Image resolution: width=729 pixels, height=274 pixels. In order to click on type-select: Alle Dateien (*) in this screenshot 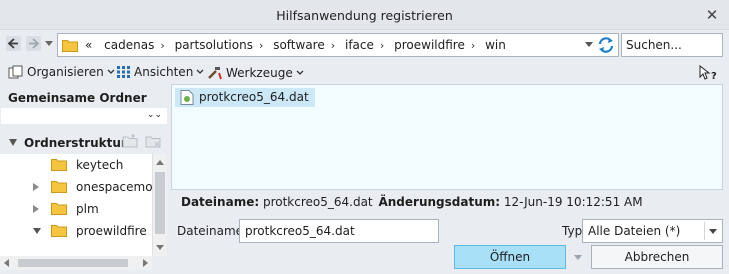, I will do `click(652, 231)`.